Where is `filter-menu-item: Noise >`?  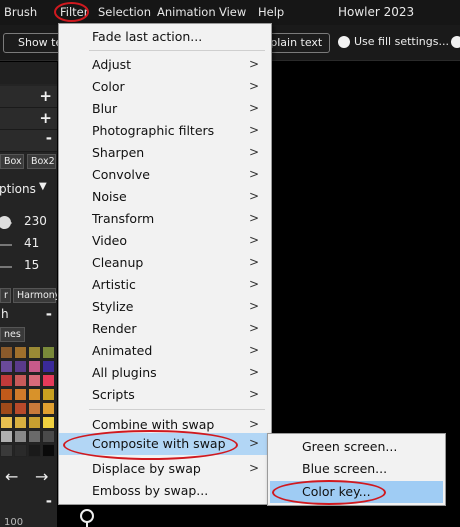 filter-menu-item: Noise > is located at coordinates (165, 197).